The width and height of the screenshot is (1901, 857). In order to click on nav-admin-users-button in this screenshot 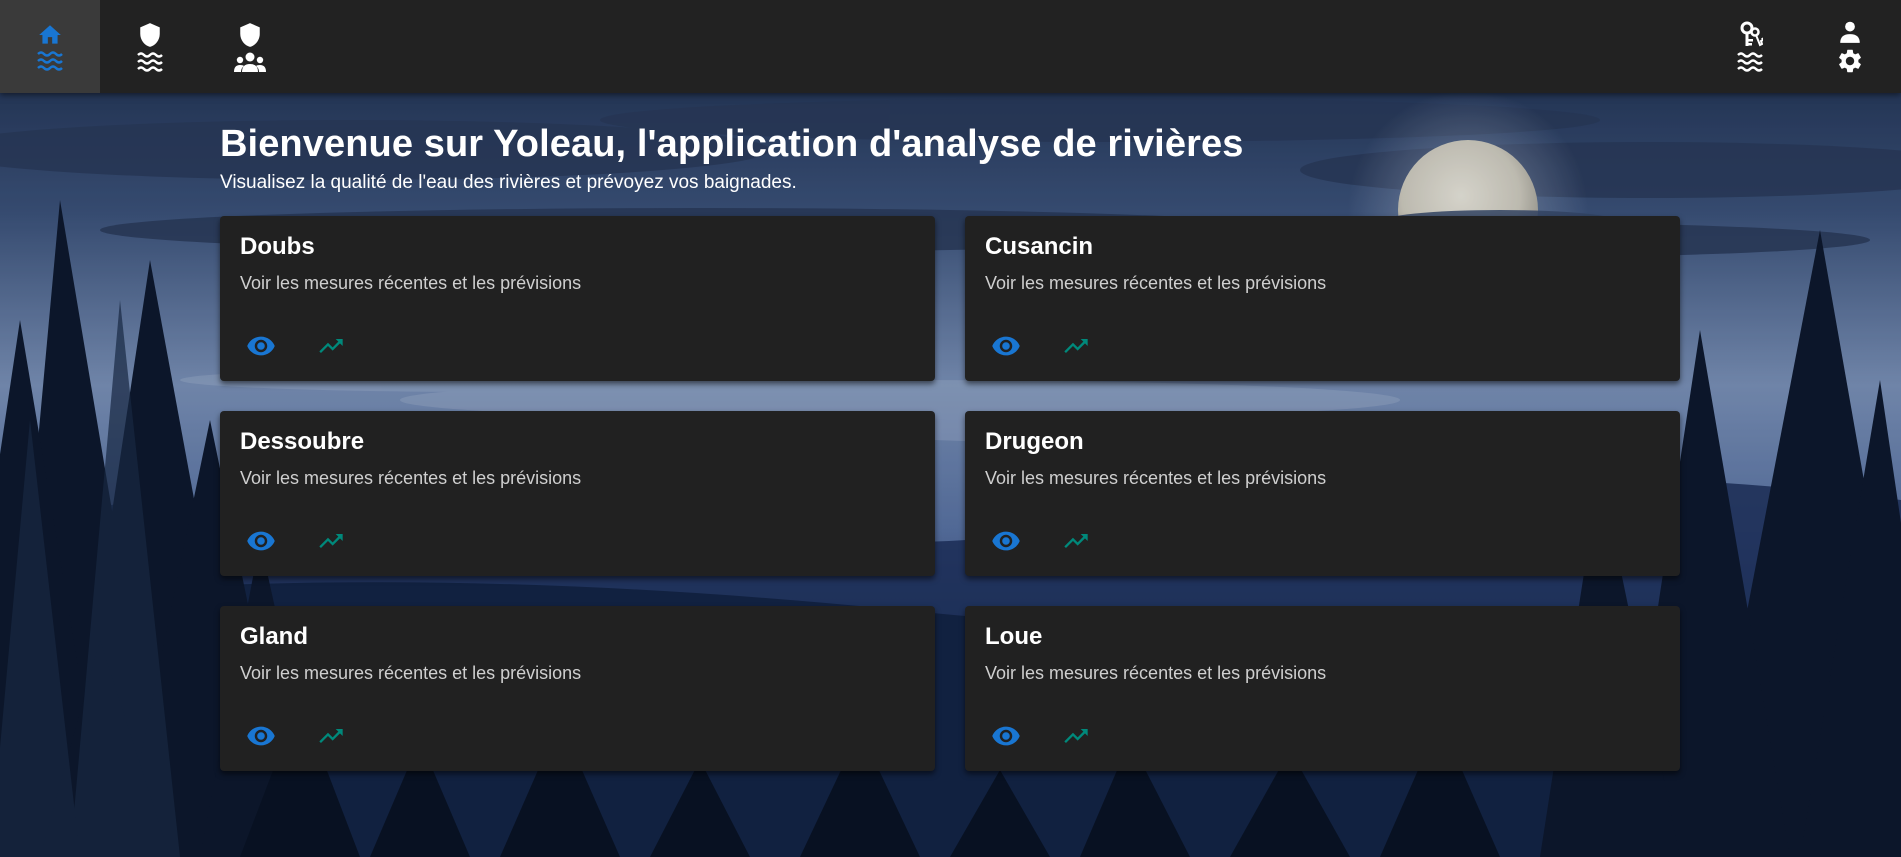, I will do `click(250, 46)`.